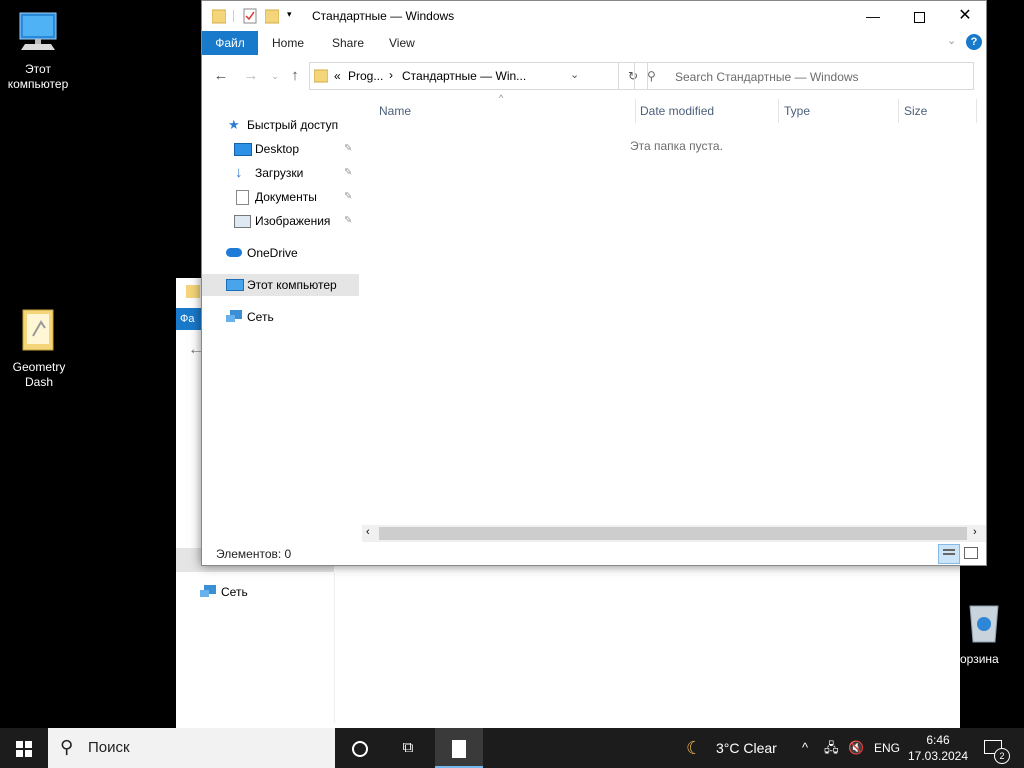 The height and width of the screenshot is (768, 1024). I want to click on search-box: ⚲ Search Стандартные — Windows, so click(804, 76).